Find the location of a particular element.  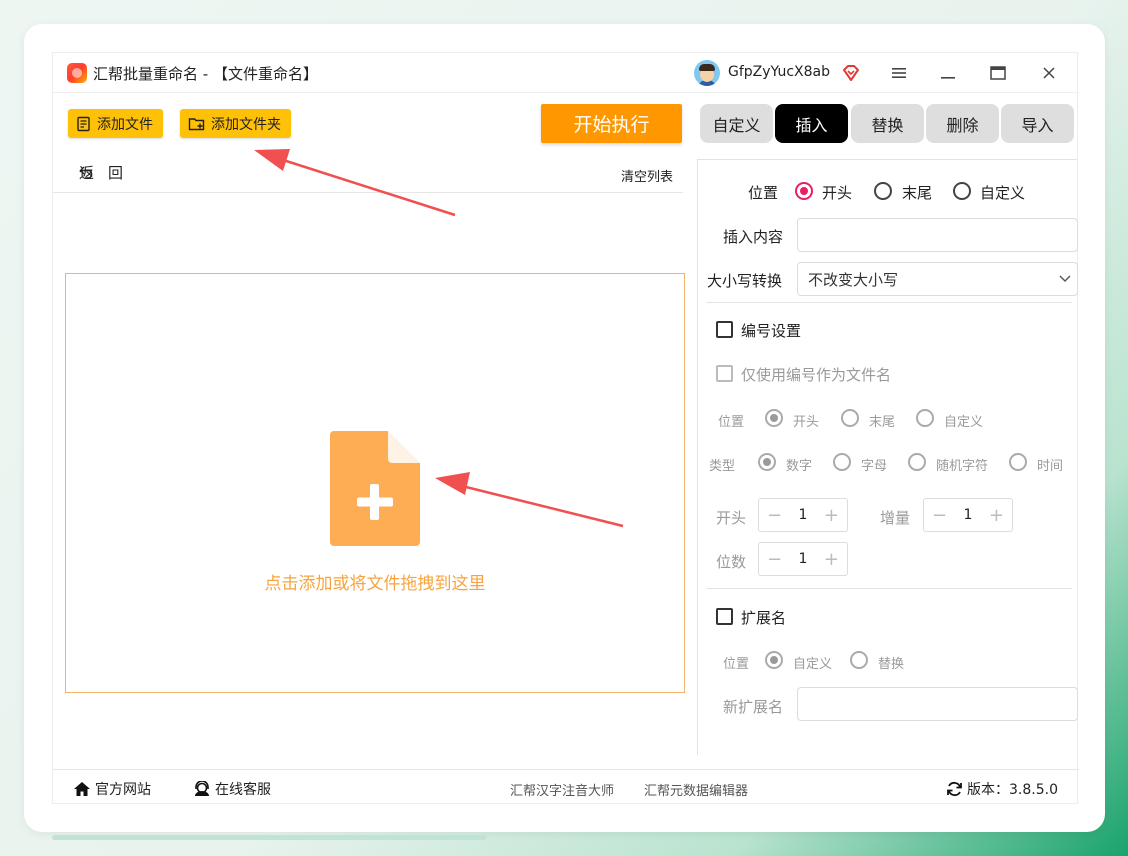

numbering-start-value: 1 is located at coordinates (803, 515).